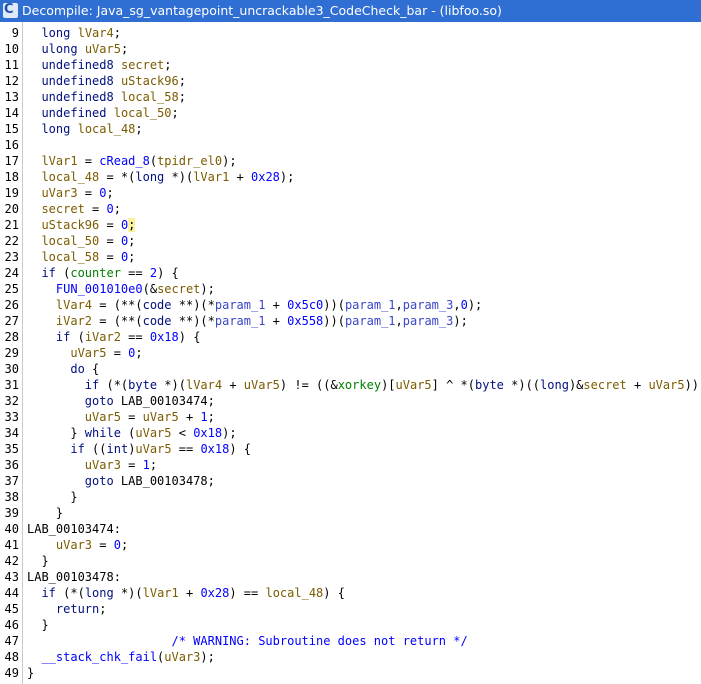 This screenshot has width=701, height=684. Describe the element at coordinates (399, 305) in the screenshot. I see `code-token: ,` at that location.